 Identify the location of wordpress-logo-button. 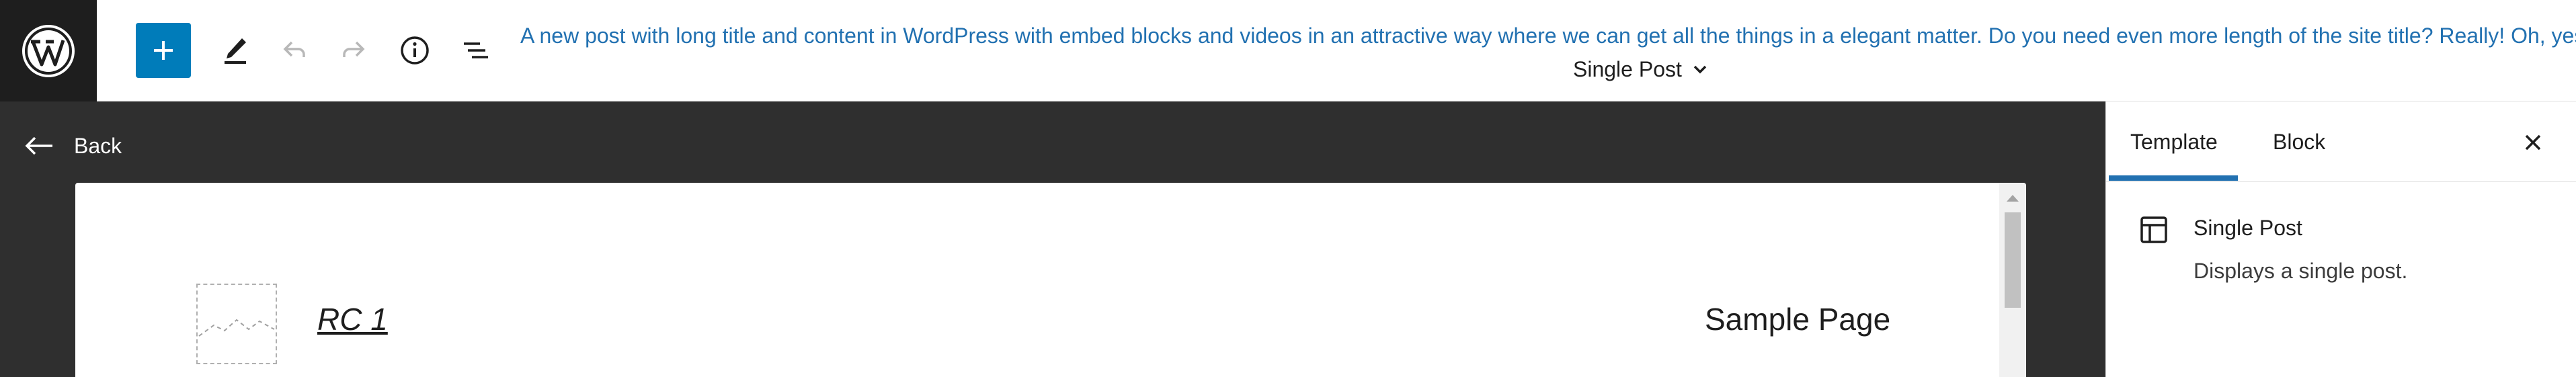
(48, 50).